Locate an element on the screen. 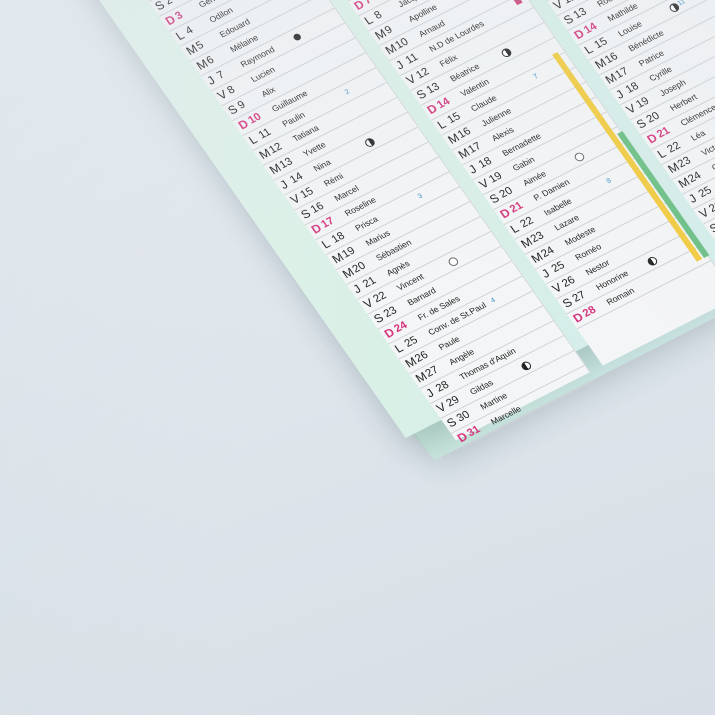 Image resolution: width=715 pixels, height=715 pixels. week-number: 7 is located at coordinates (536, 77).